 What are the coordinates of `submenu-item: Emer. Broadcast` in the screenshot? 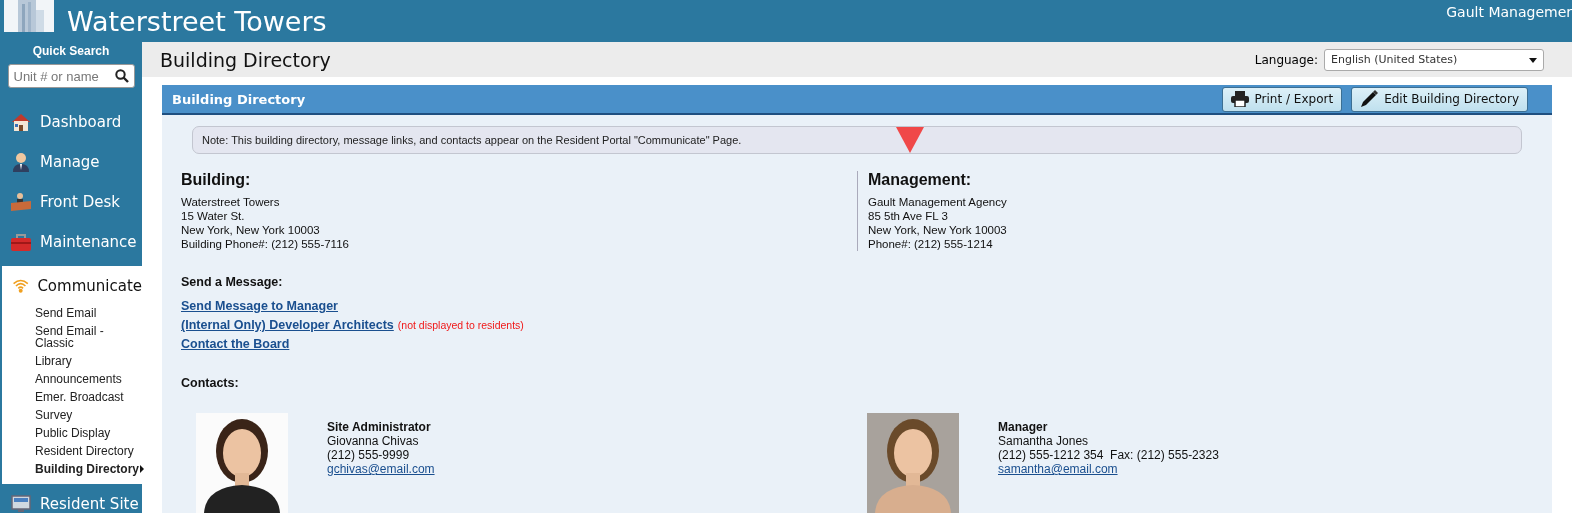 It's located at (85, 397).